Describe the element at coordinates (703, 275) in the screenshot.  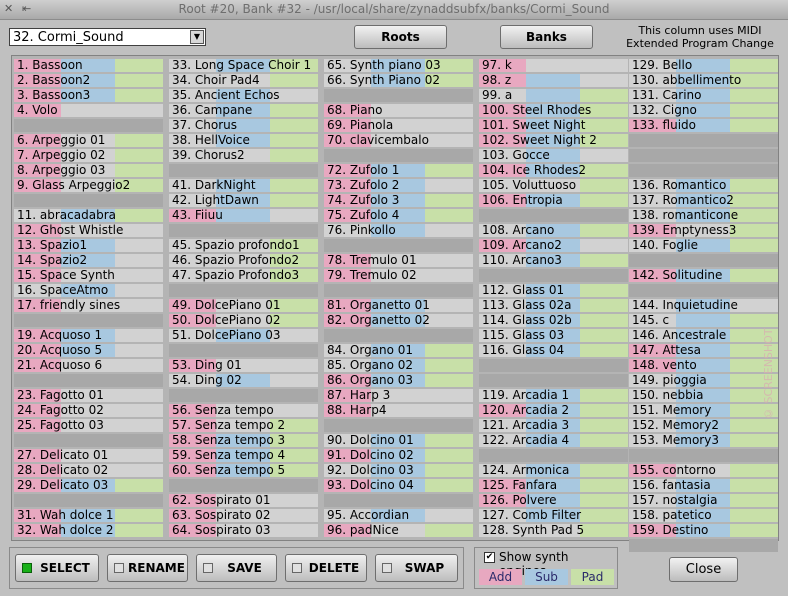
I see `instrument-slot: 142. Solitudine` at that location.